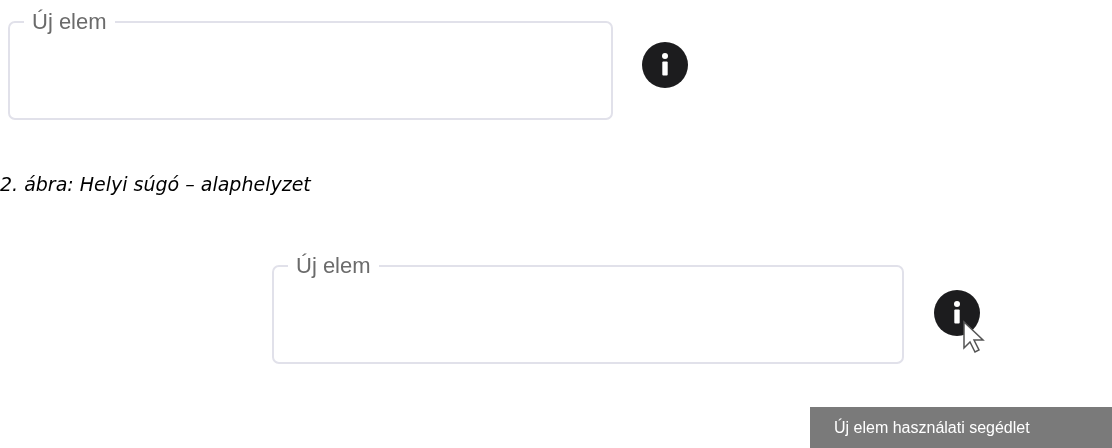  I want to click on mouse-pointer-icon, so click(975, 337).